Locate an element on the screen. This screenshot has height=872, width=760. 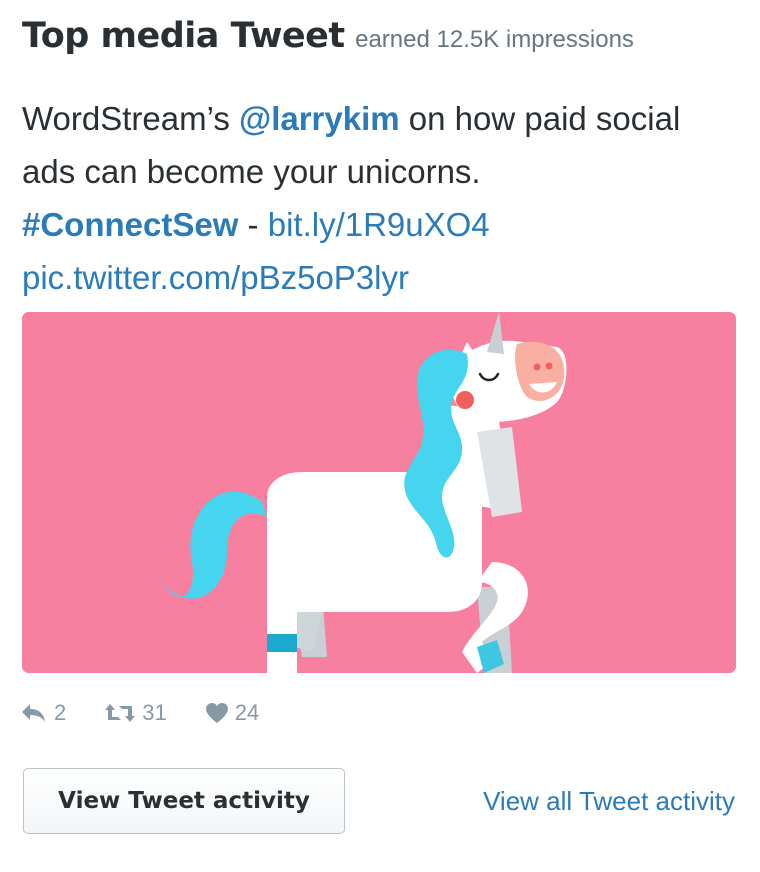
reply-icon is located at coordinates (33, 713).